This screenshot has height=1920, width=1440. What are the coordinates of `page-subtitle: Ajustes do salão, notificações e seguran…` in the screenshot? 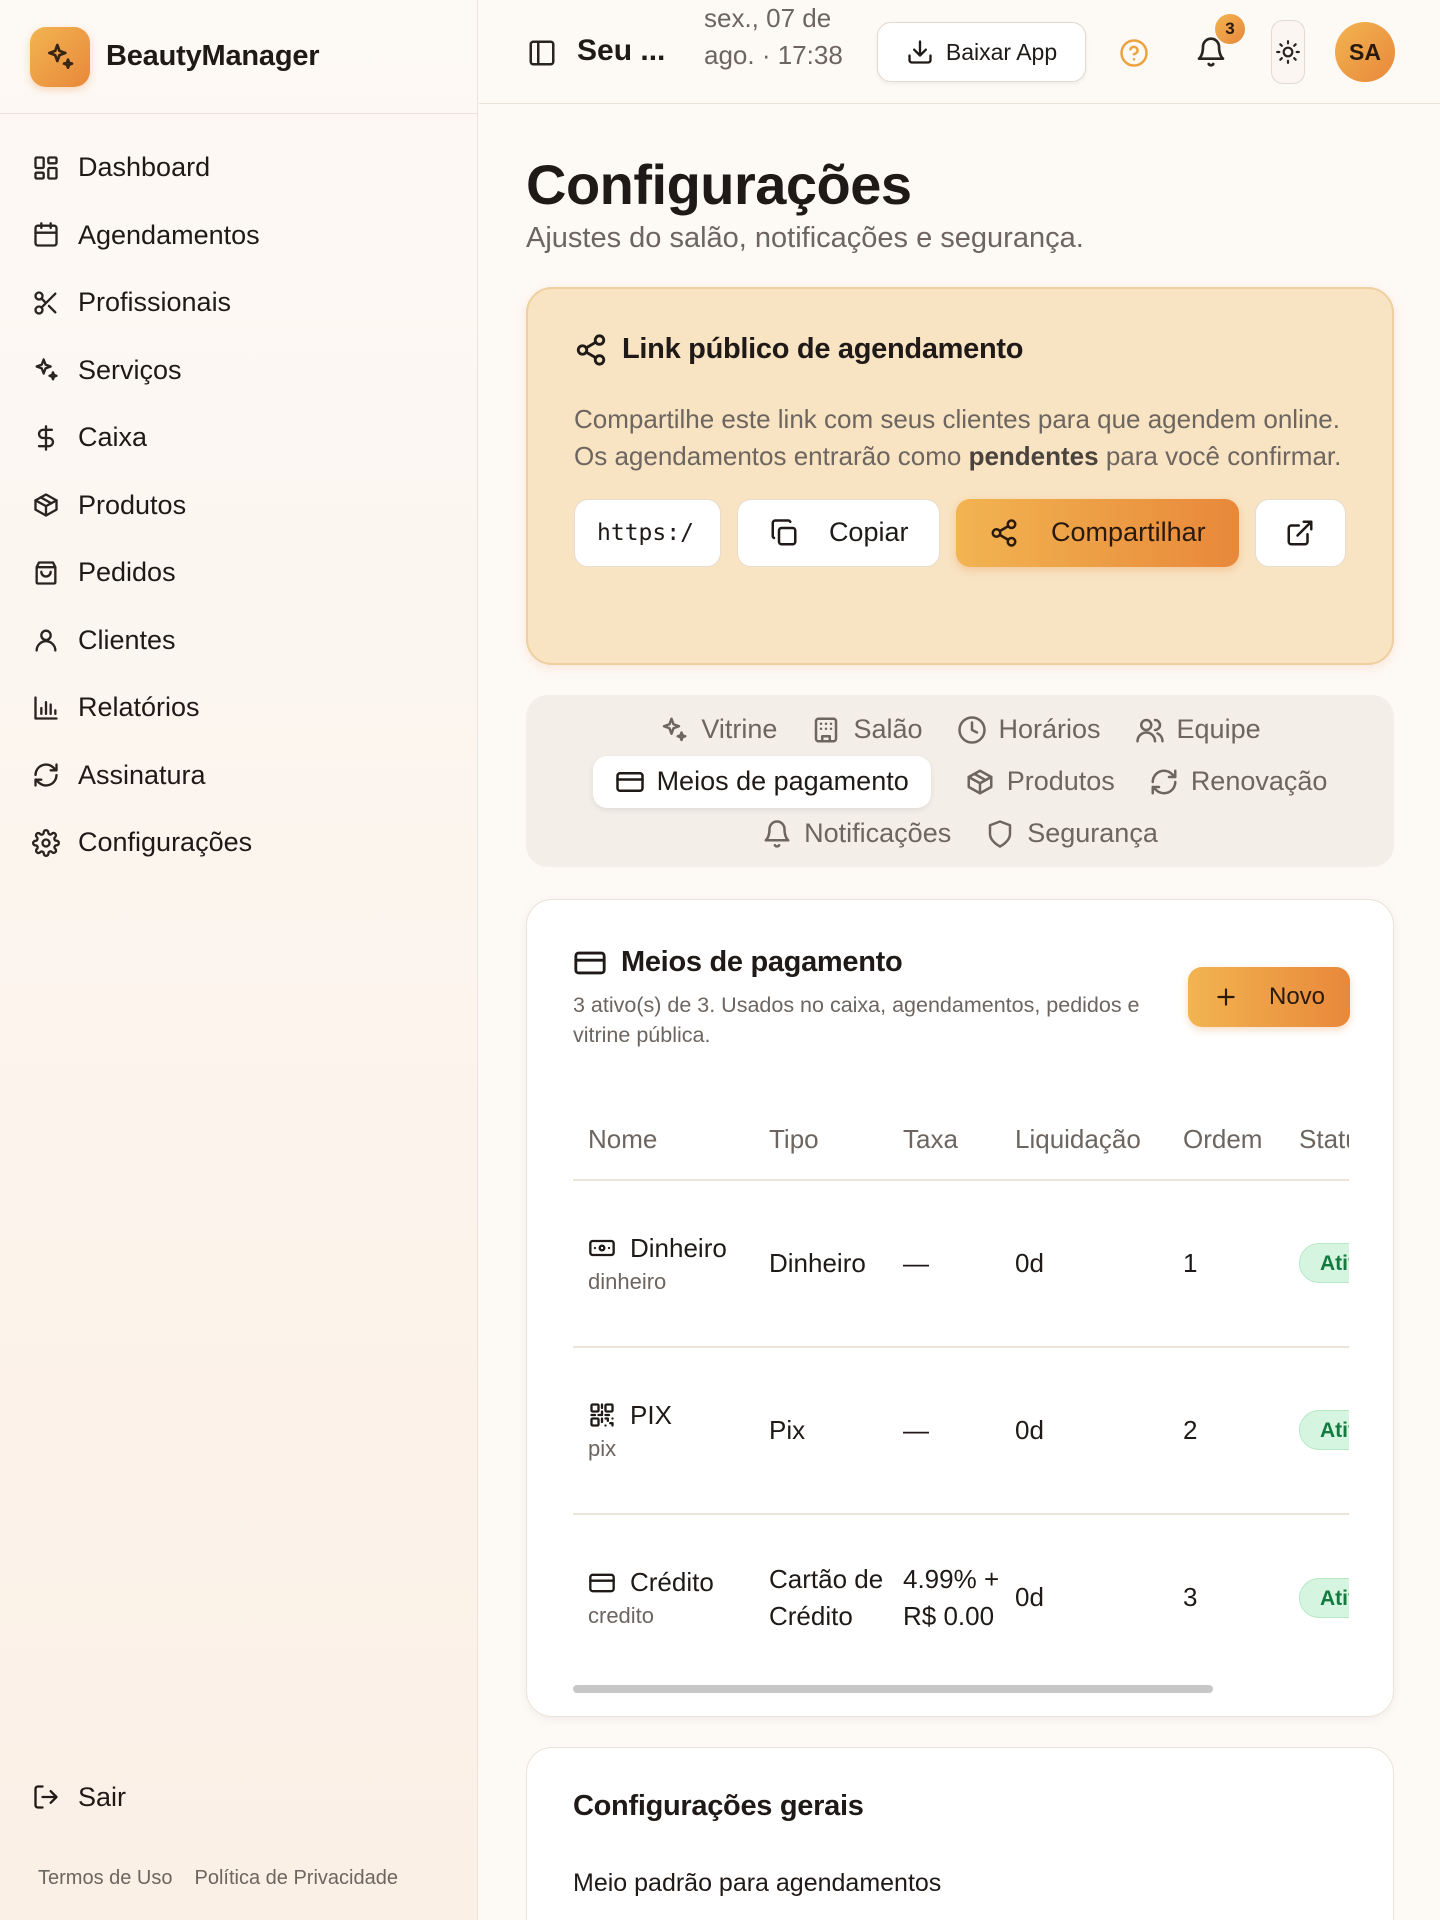 It's located at (805, 237).